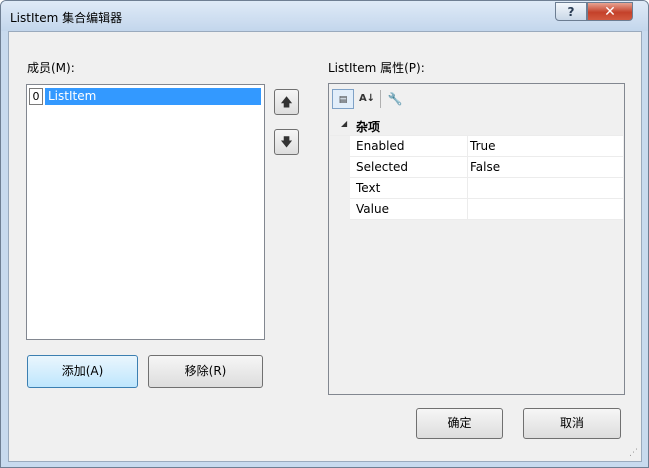 The image size is (649, 468). What do you see at coordinates (66, 18) in the screenshot?
I see `window-title: ListItem 集合编辑器` at bounding box center [66, 18].